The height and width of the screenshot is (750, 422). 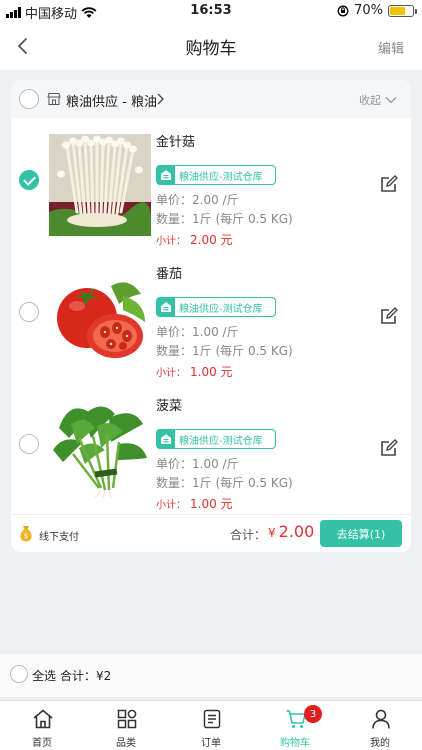 I want to click on category-icon, so click(x=127, y=719).